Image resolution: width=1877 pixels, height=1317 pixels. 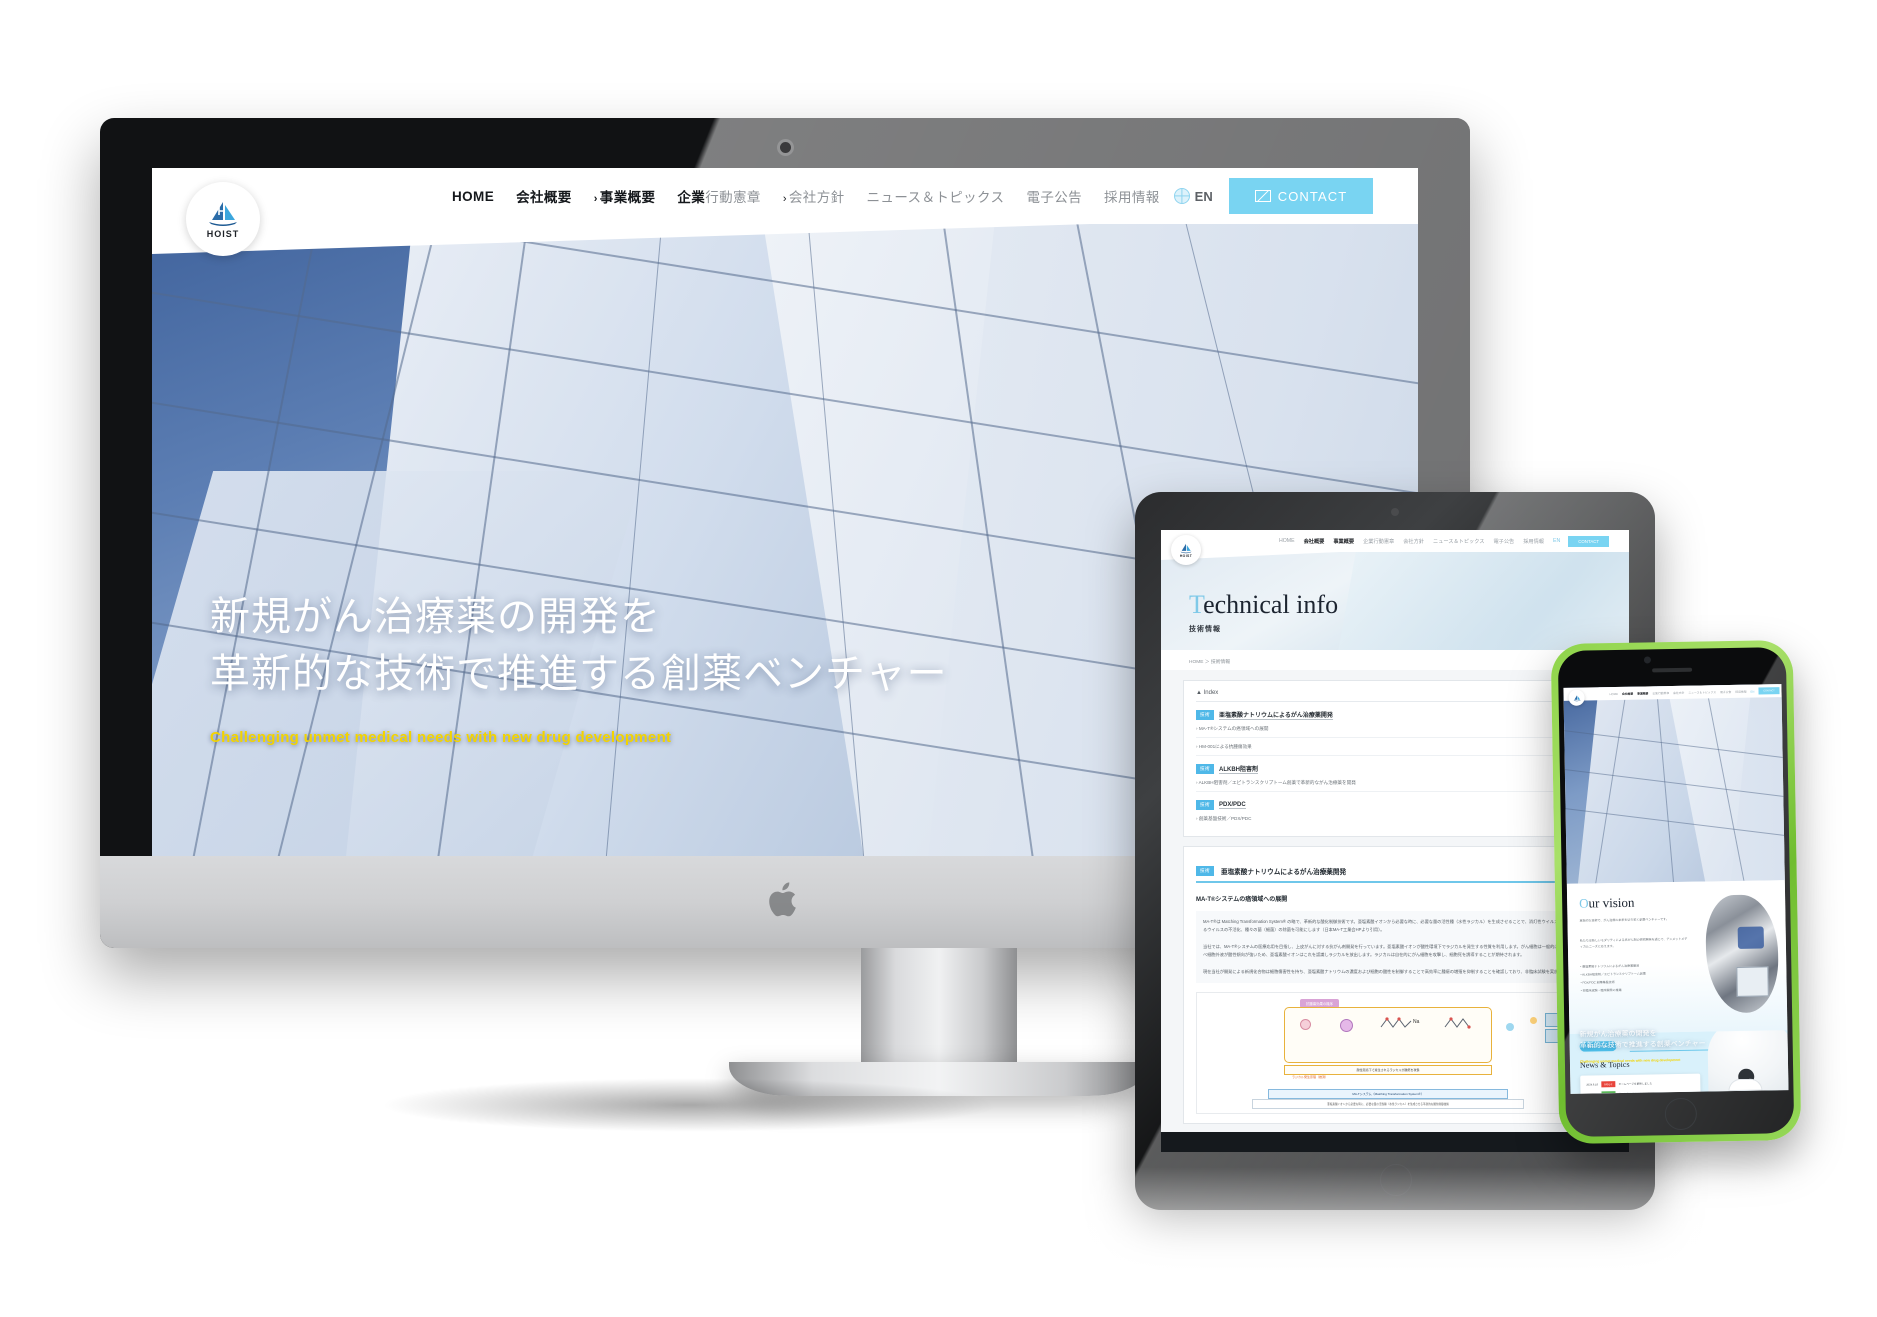 What do you see at coordinates (1395, 732) in the screenshot?
I see `index-subitem: › MA-T®システムの癌領域への展開` at bounding box center [1395, 732].